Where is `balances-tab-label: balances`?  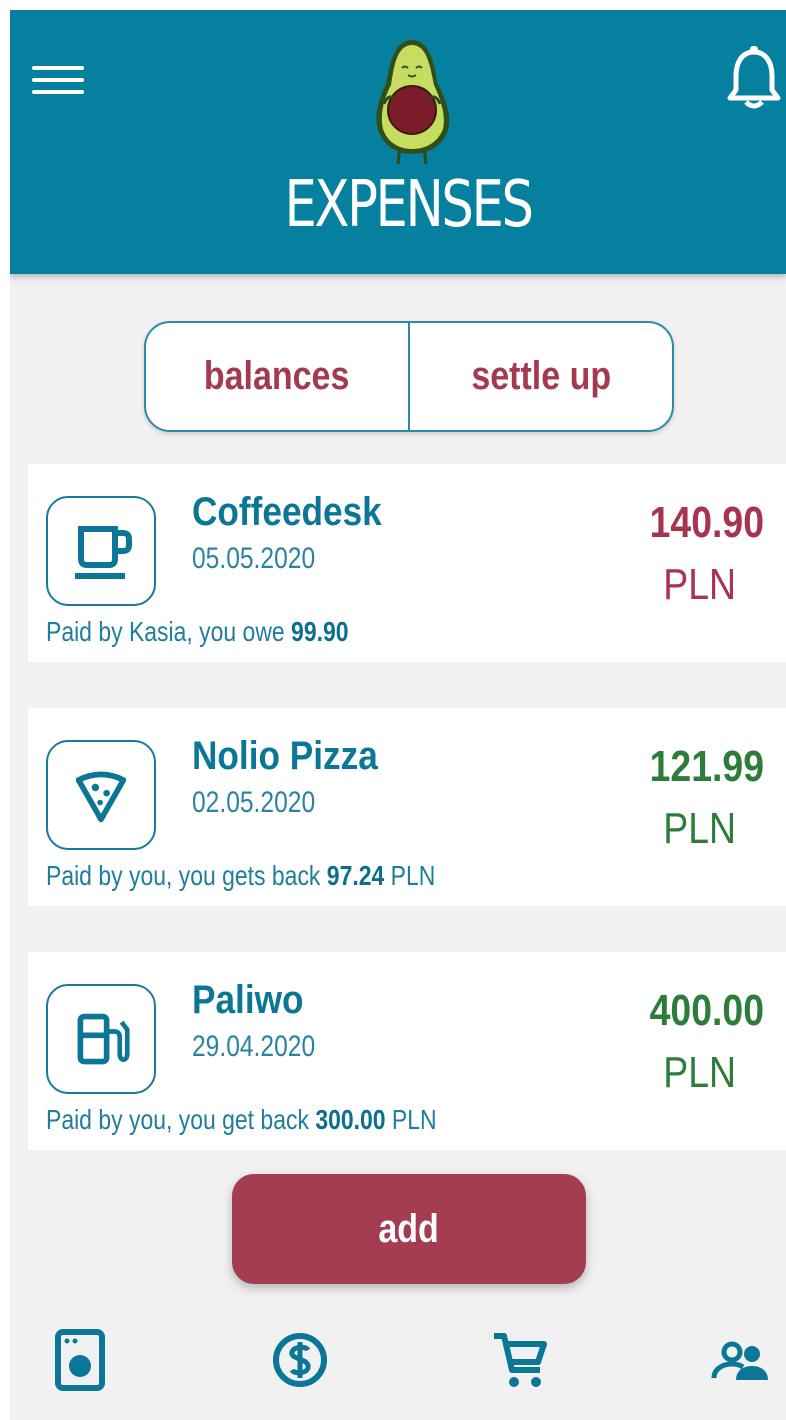
balances-tab-label: balances is located at coordinates (277, 376).